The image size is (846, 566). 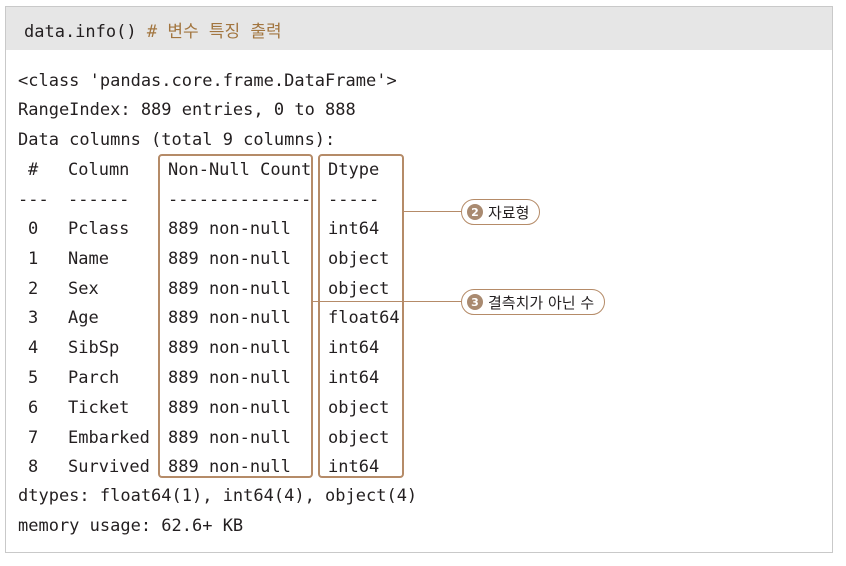 What do you see at coordinates (99, 407) in the screenshot?
I see `cell-column: Ticket` at bounding box center [99, 407].